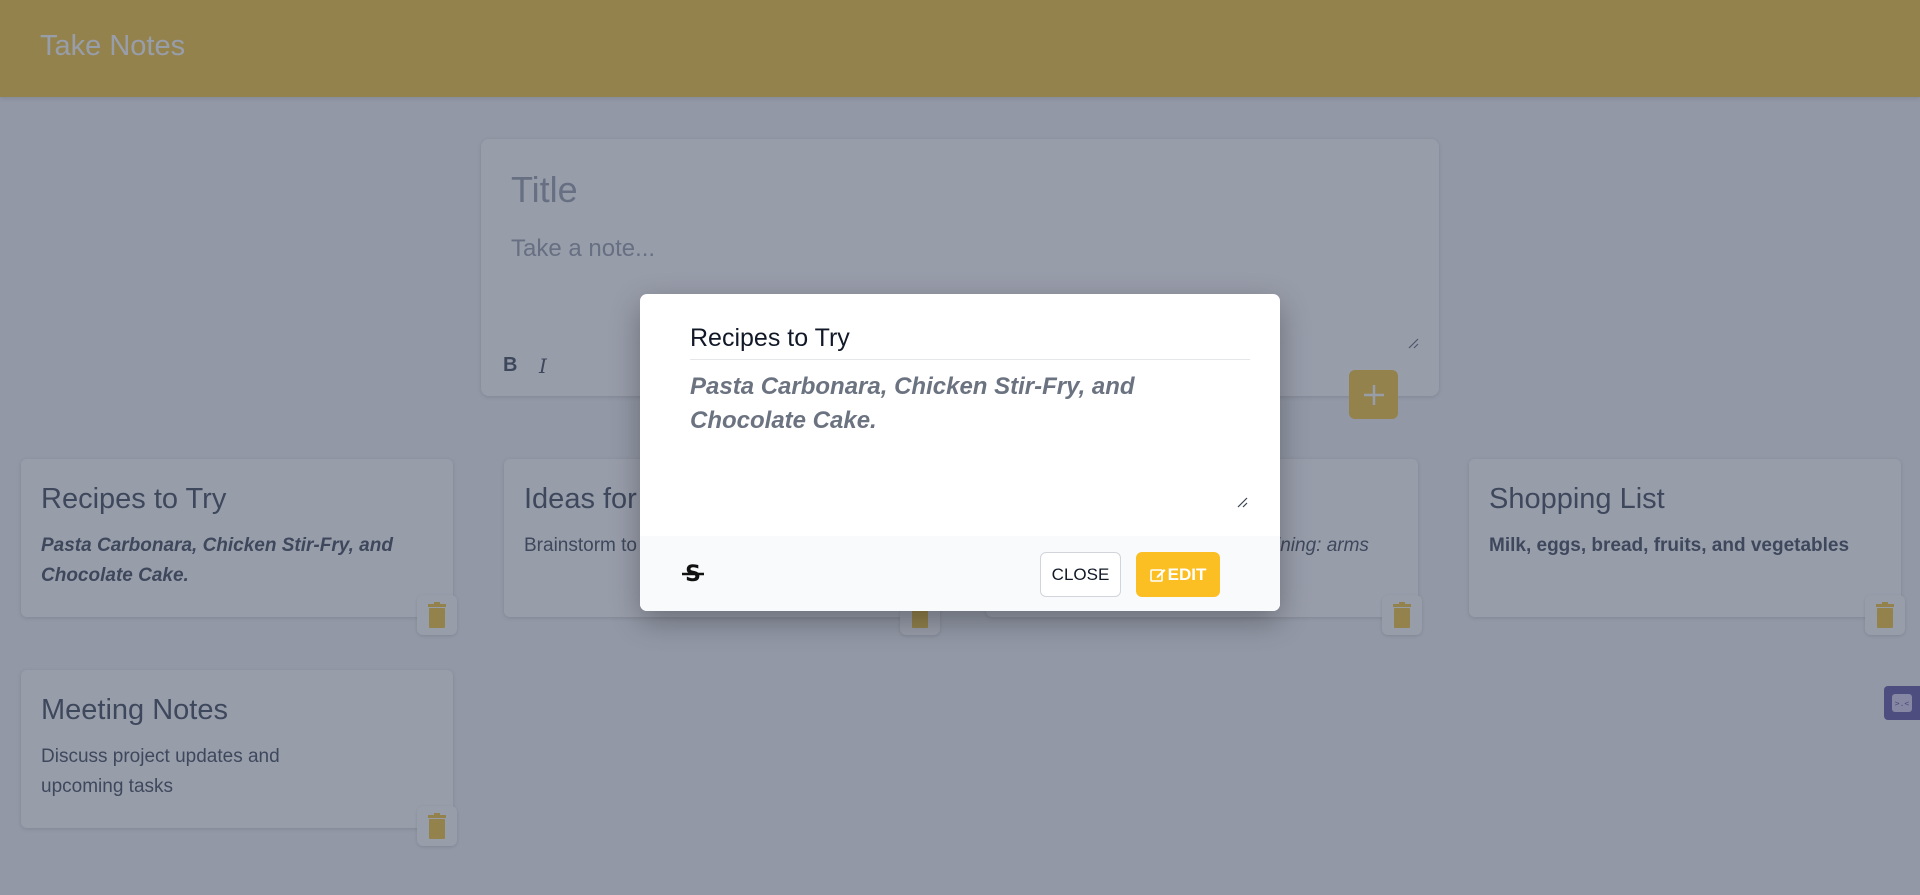 The height and width of the screenshot is (895, 1920). What do you see at coordinates (1157, 575) in the screenshot?
I see `edit-icon` at bounding box center [1157, 575].